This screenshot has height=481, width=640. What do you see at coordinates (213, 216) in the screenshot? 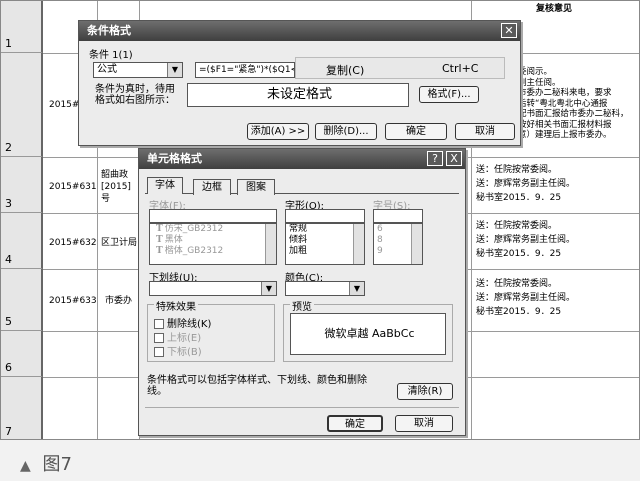
I see `font-input` at bounding box center [213, 216].